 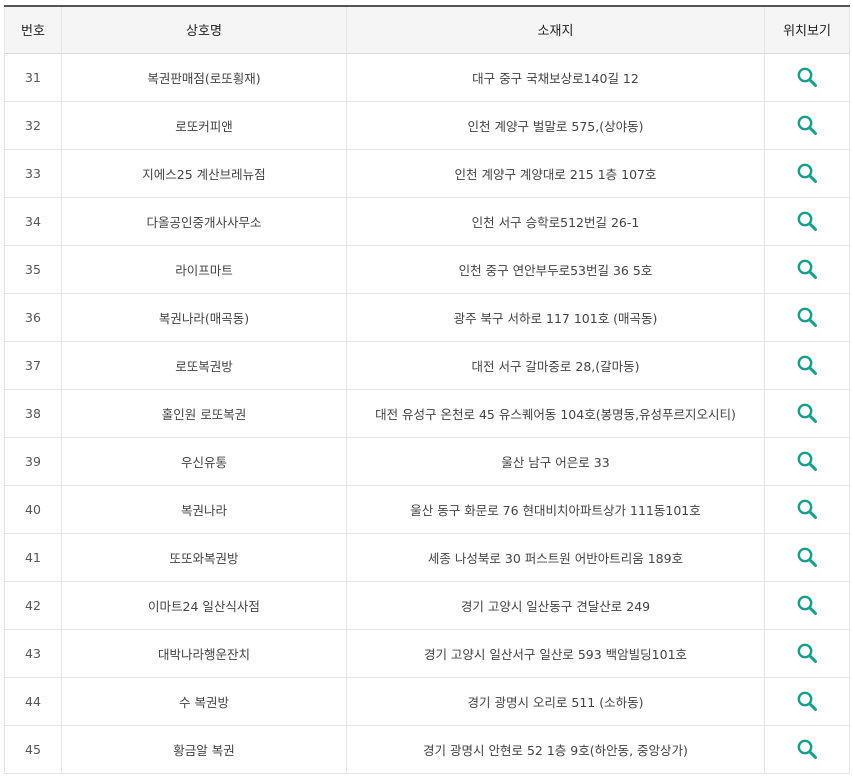 I want to click on header-row: 번호 상호명 소재지 위치보기, so click(x=427, y=29).